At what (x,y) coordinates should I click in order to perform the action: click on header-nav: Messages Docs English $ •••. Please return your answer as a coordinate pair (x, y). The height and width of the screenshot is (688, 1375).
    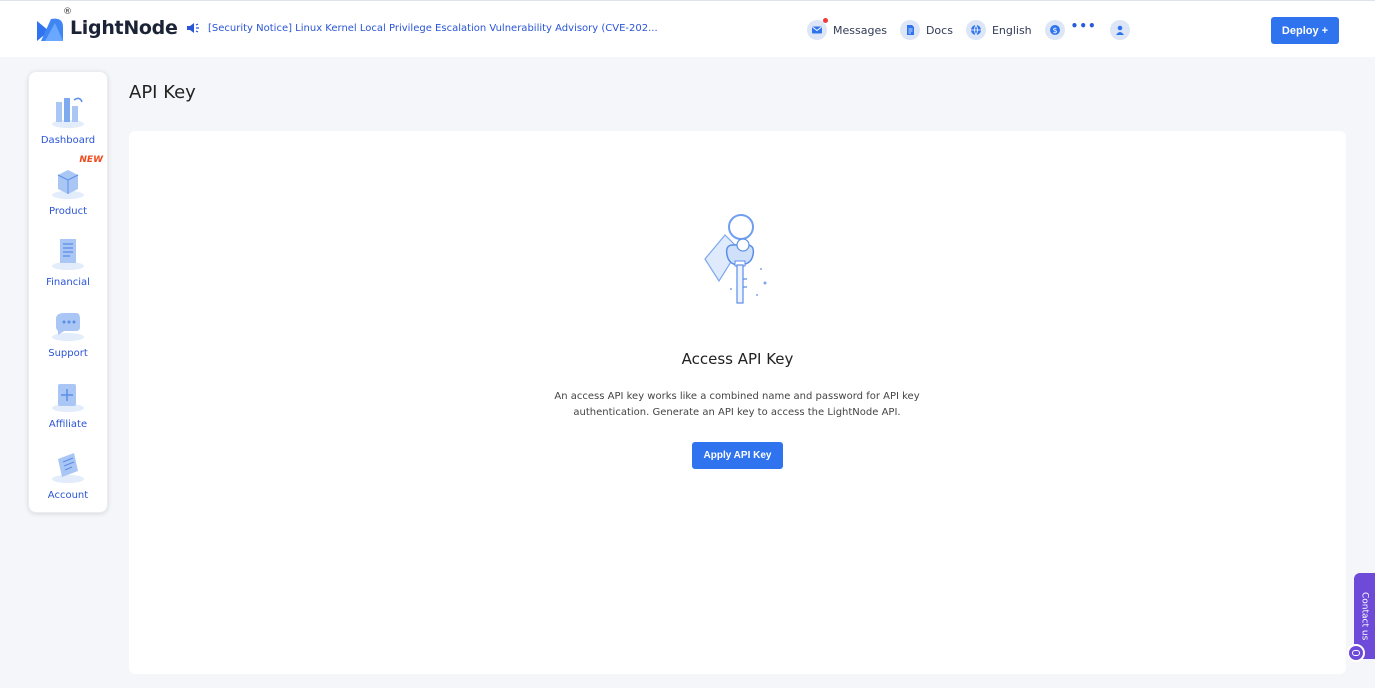
    Looking at the image, I should click on (978, 29).